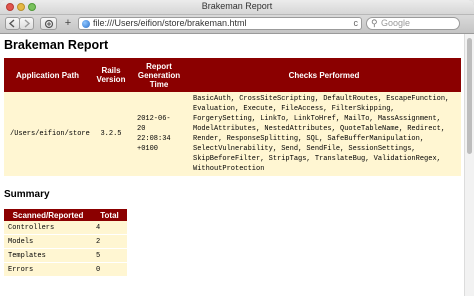 This screenshot has height=296, width=474. What do you see at coordinates (111, 75) in the screenshot?
I see `header-rails-version: Rails Version` at bounding box center [111, 75].